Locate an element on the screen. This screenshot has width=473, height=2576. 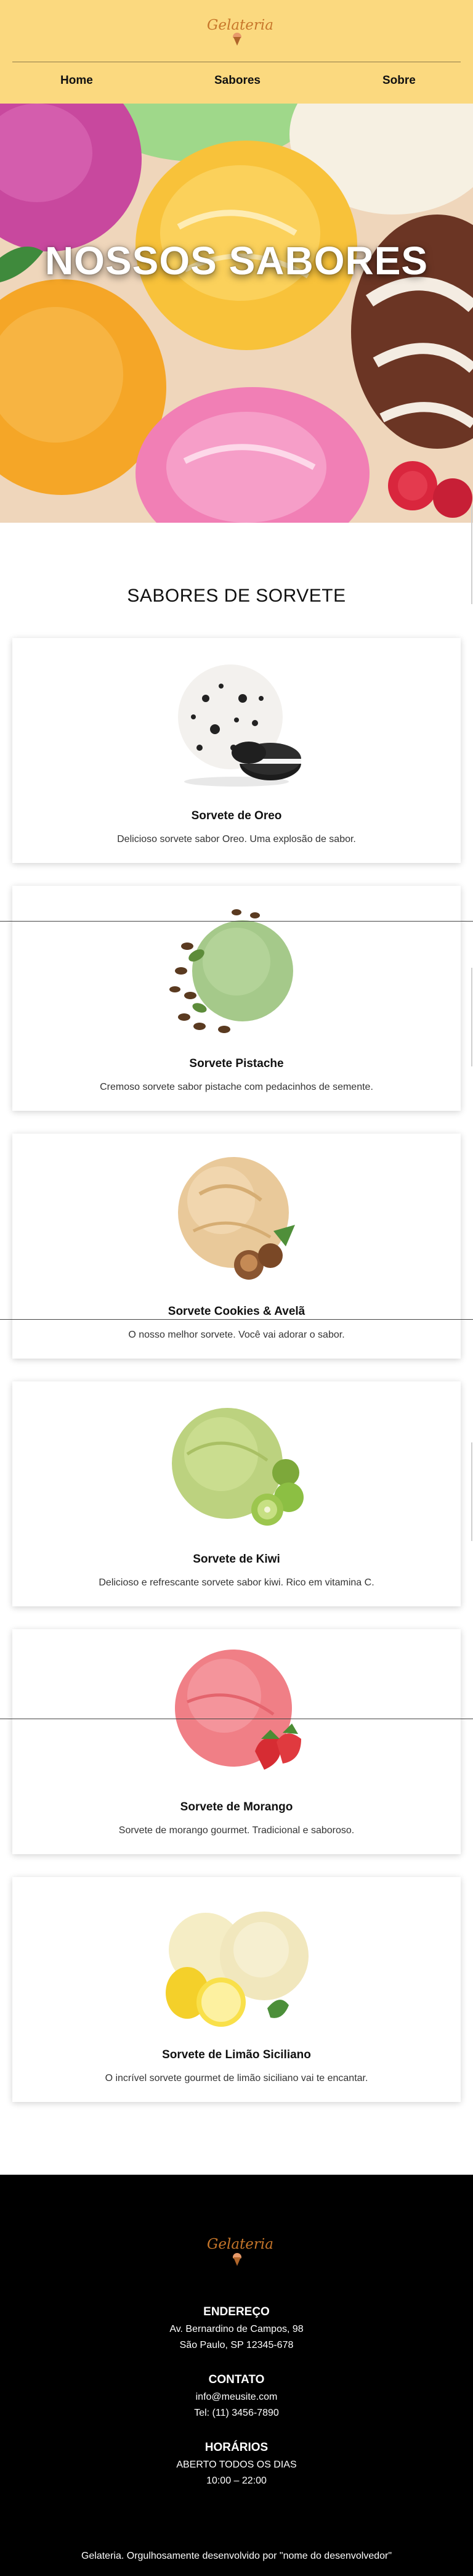
hazelnut-ice-cream-image is located at coordinates (236, 1218).